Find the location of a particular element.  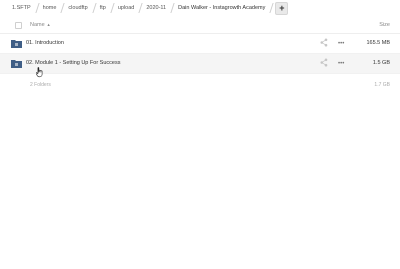

file-list-header: Name ▲ Size is located at coordinates (200, 25).